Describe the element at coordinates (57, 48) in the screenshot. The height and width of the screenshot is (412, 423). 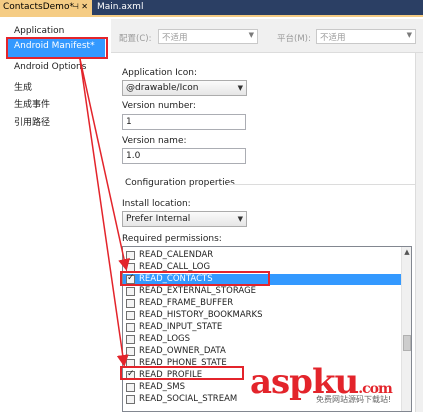
I see `annotation-box-manifest` at that location.